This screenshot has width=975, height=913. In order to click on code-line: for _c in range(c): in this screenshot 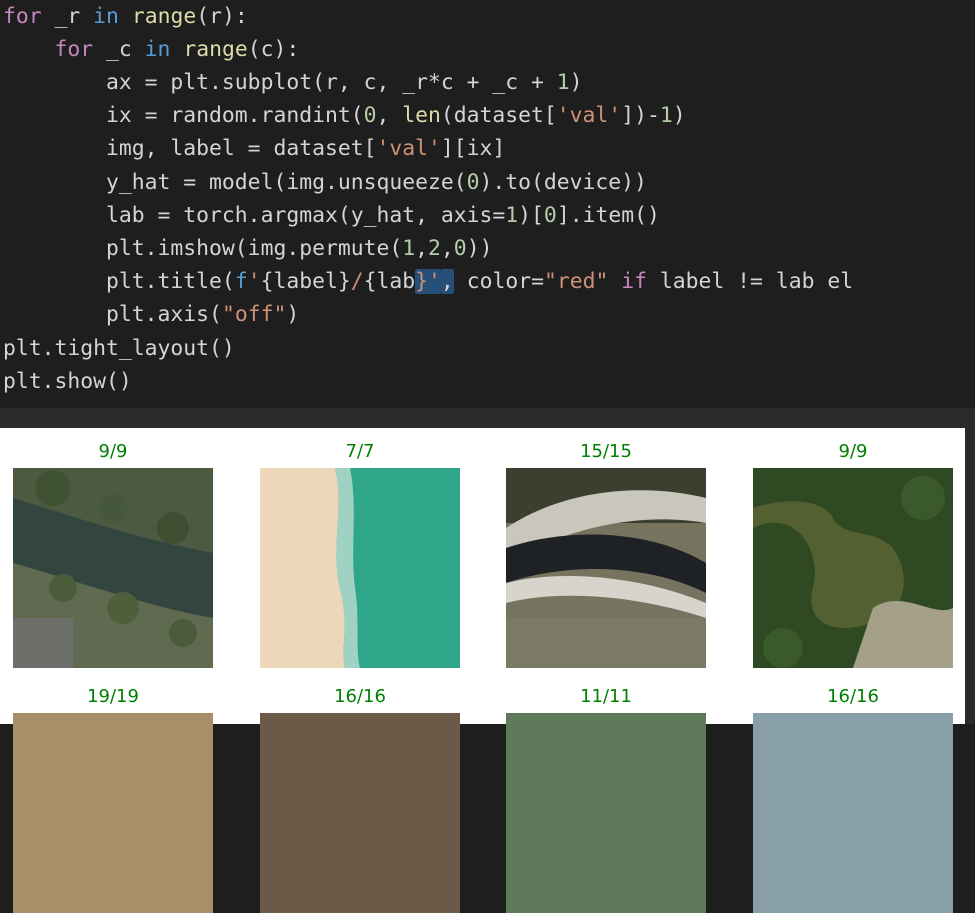, I will do `click(151, 49)`.